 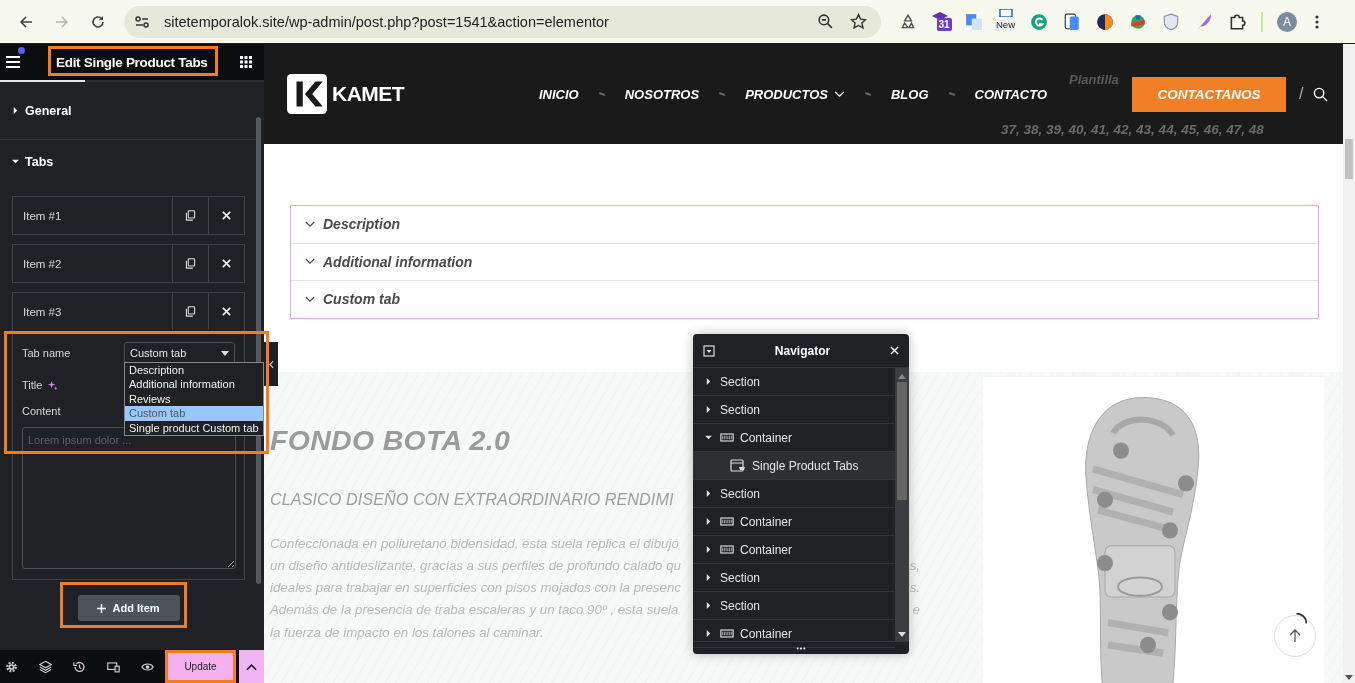 I want to click on navigator-item: Single Product Tabs, so click(x=794, y=466).